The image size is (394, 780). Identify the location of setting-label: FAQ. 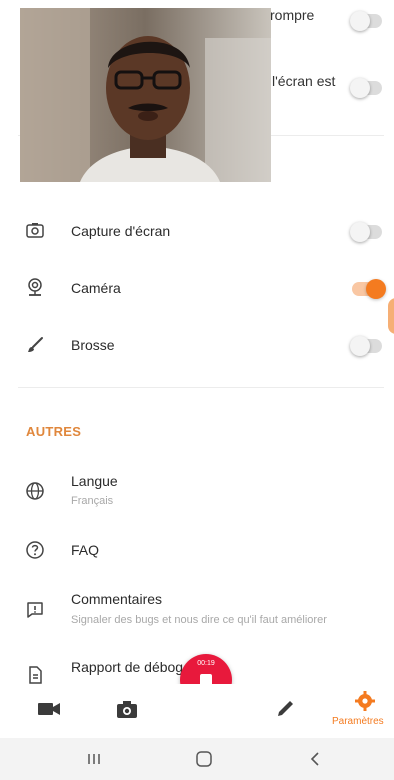
(85, 550).